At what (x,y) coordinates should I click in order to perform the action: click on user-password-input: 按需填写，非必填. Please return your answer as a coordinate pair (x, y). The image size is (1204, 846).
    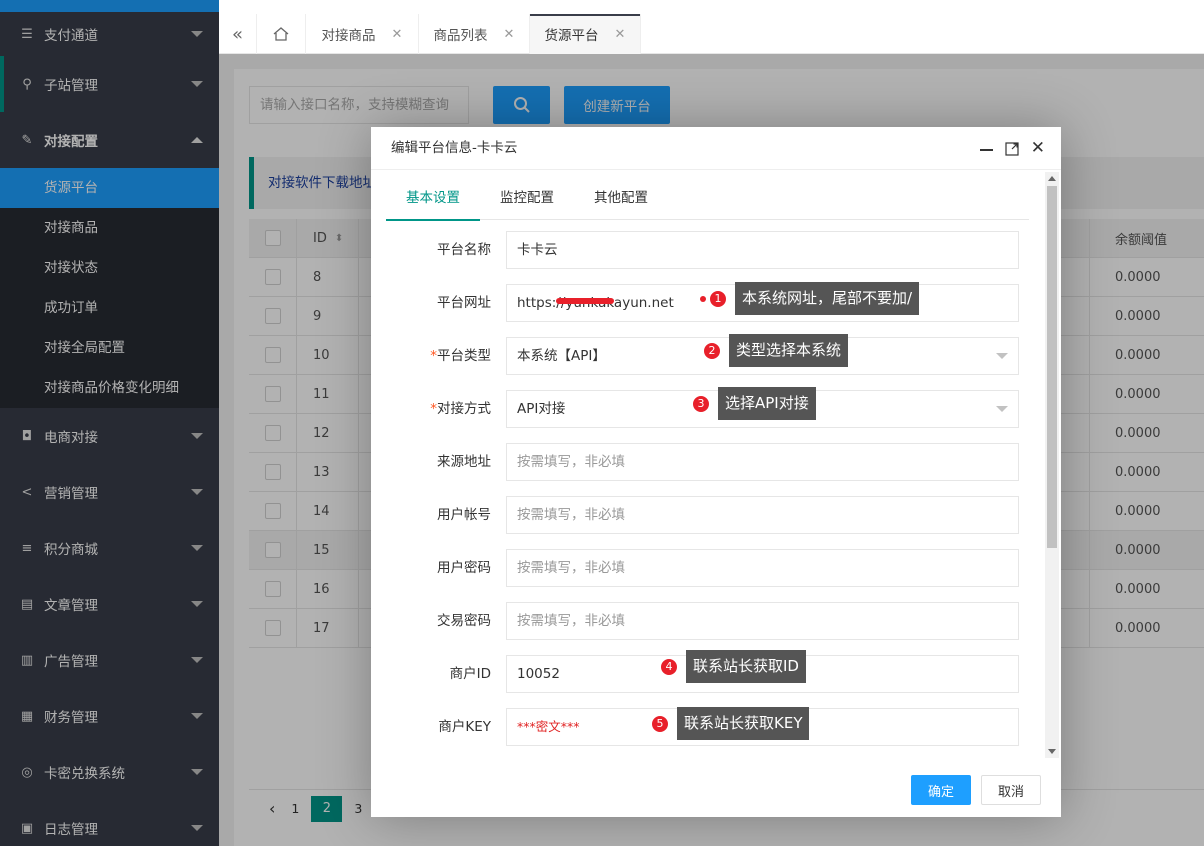
    Looking at the image, I should click on (762, 568).